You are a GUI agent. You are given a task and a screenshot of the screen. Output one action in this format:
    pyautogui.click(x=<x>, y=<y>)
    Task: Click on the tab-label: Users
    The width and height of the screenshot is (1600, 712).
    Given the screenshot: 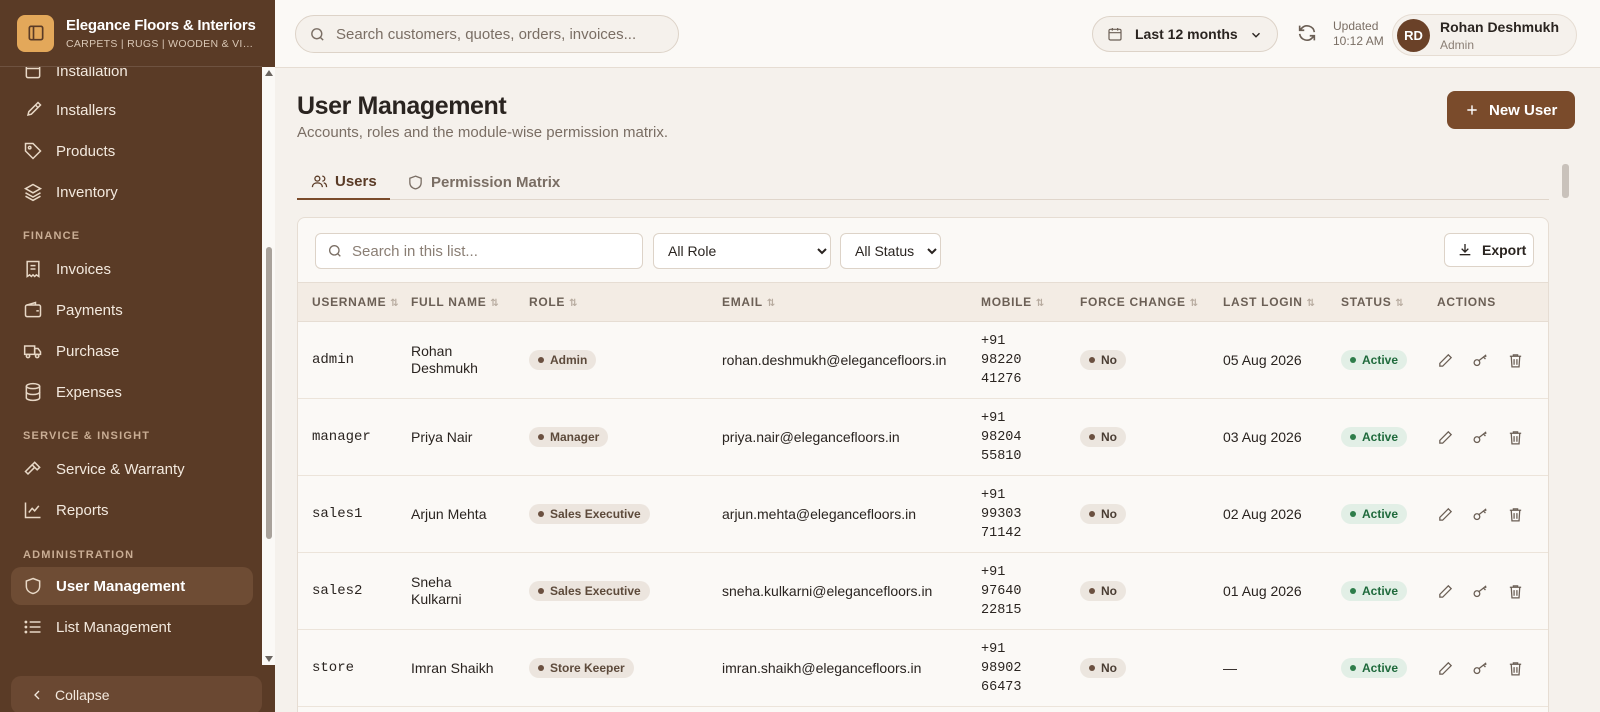 What is the action you would take?
    pyautogui.click(x=356, y=181)
    